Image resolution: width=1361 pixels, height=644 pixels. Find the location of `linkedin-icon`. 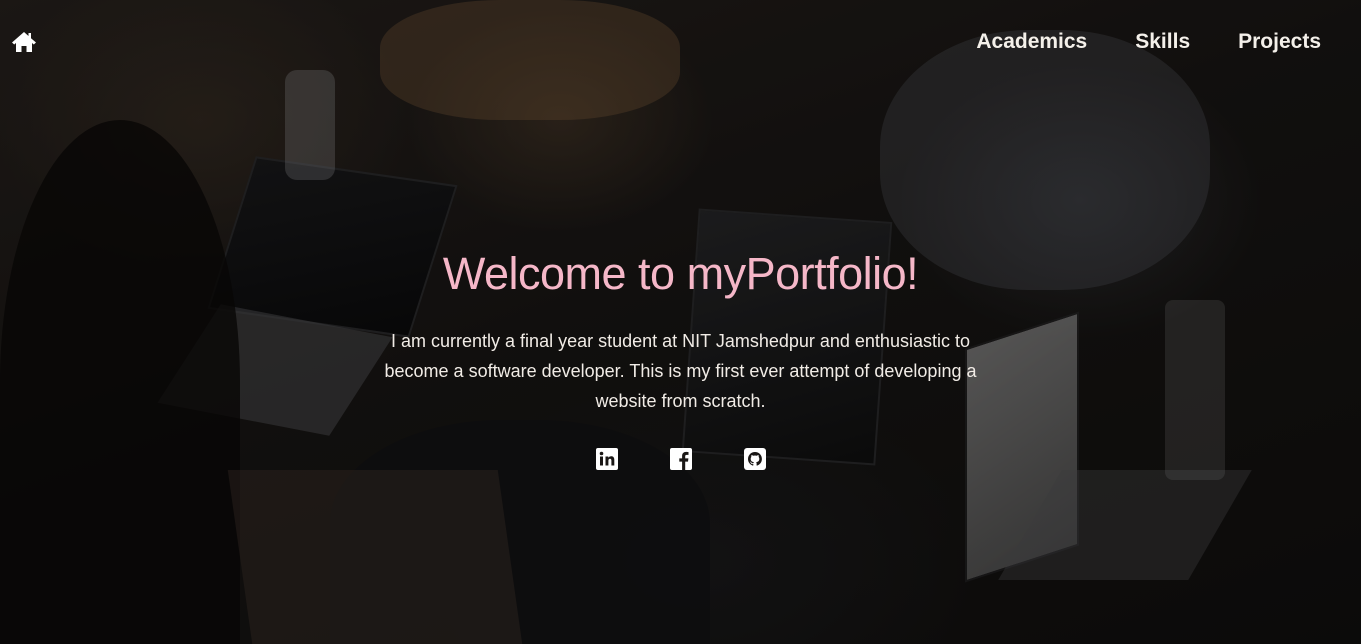

linkedin-icon is located at coordinates (606, 459).